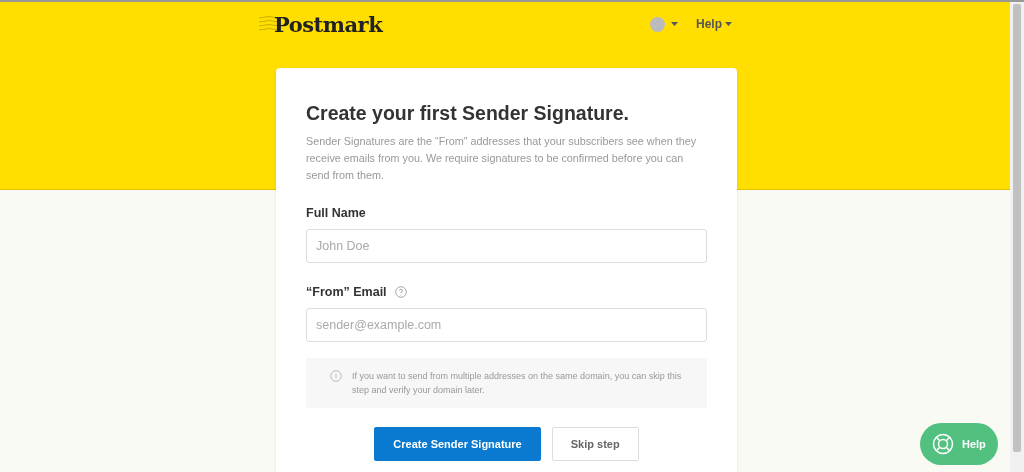 This screenshot has height=472, width=1024. What do you see at coordinates (506, 246) in the screenshot?
I see `input-field: John Doe` at bounding box center [506, 246].